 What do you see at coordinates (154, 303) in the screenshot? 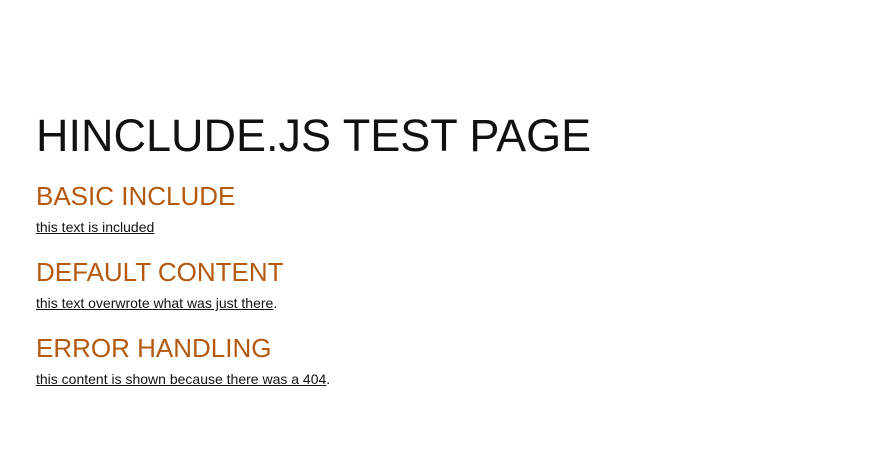
I see `included-content-link: this text overwrote what was just there` at bounding box center [154, 303].